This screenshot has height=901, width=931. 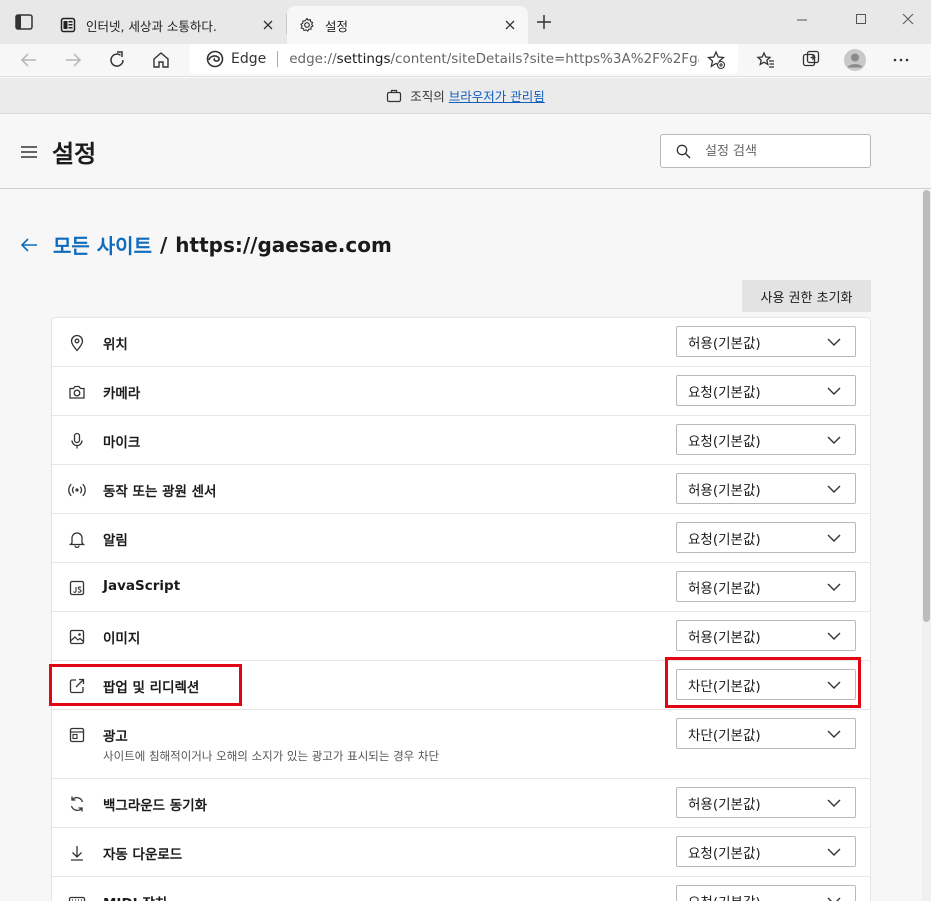 I want to click on settings-header: 설정, so click(x=465, y=152).